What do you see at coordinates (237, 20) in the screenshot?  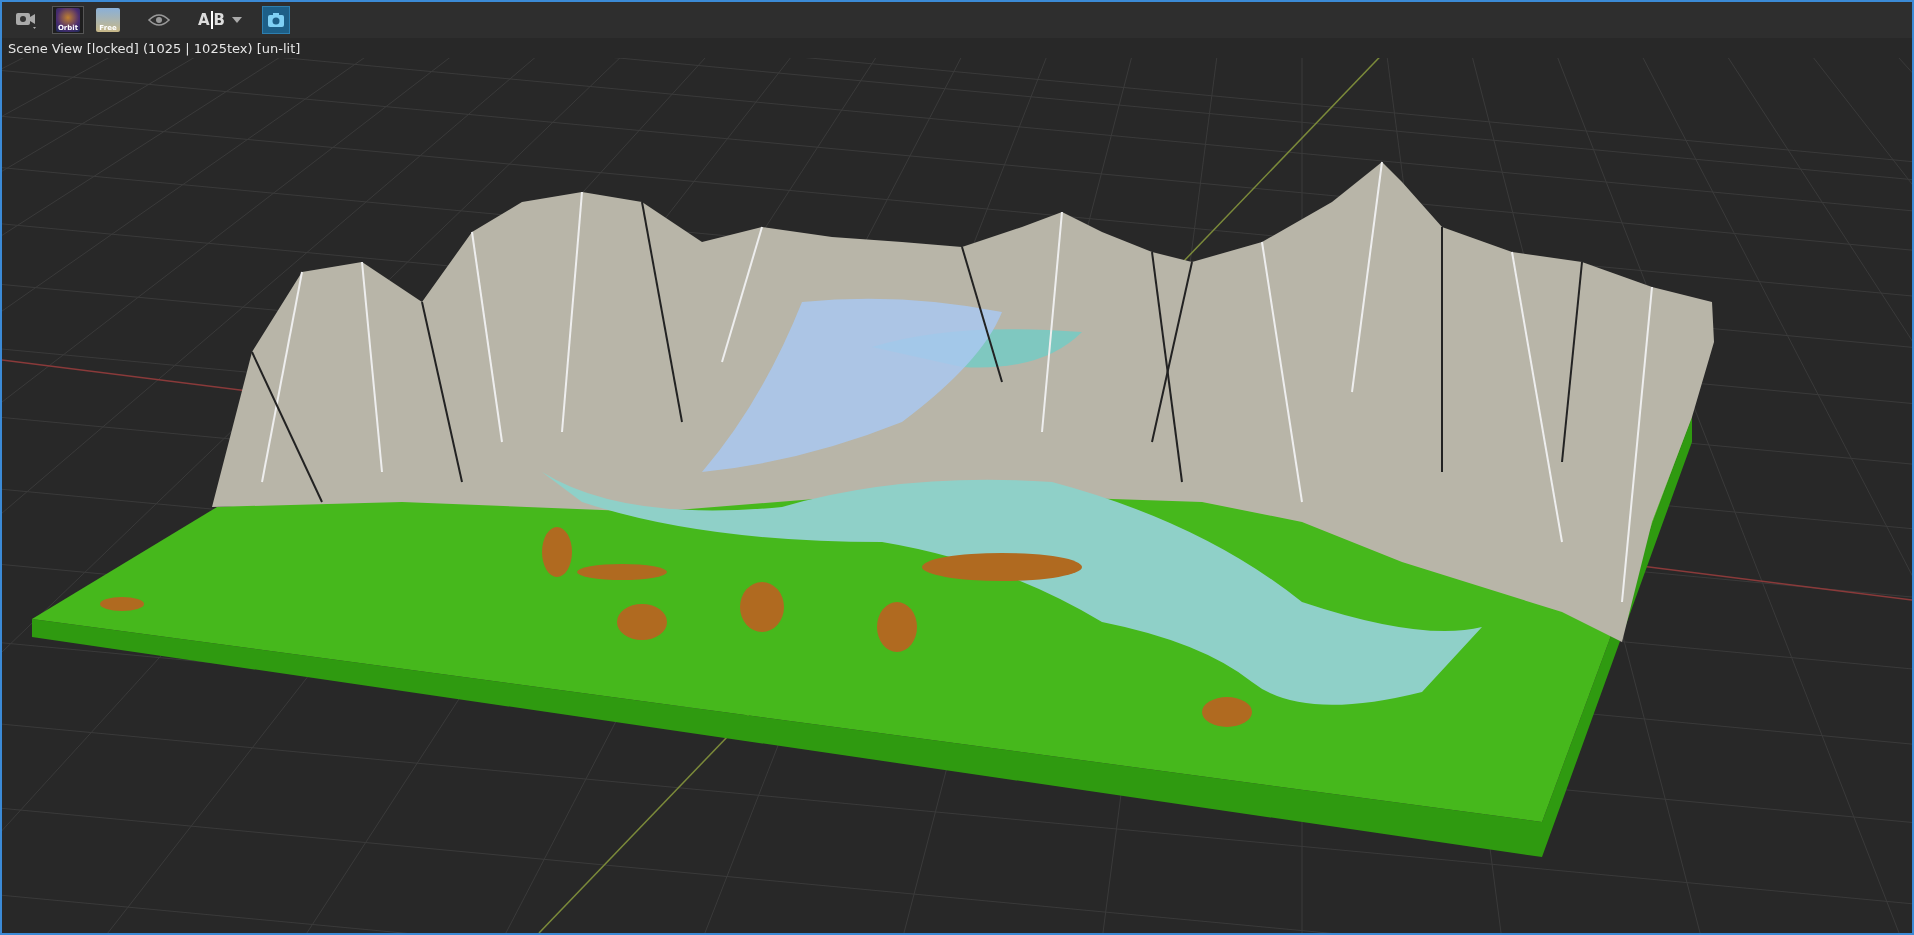 I see `caret-icon` at bounding box center [237, 20].